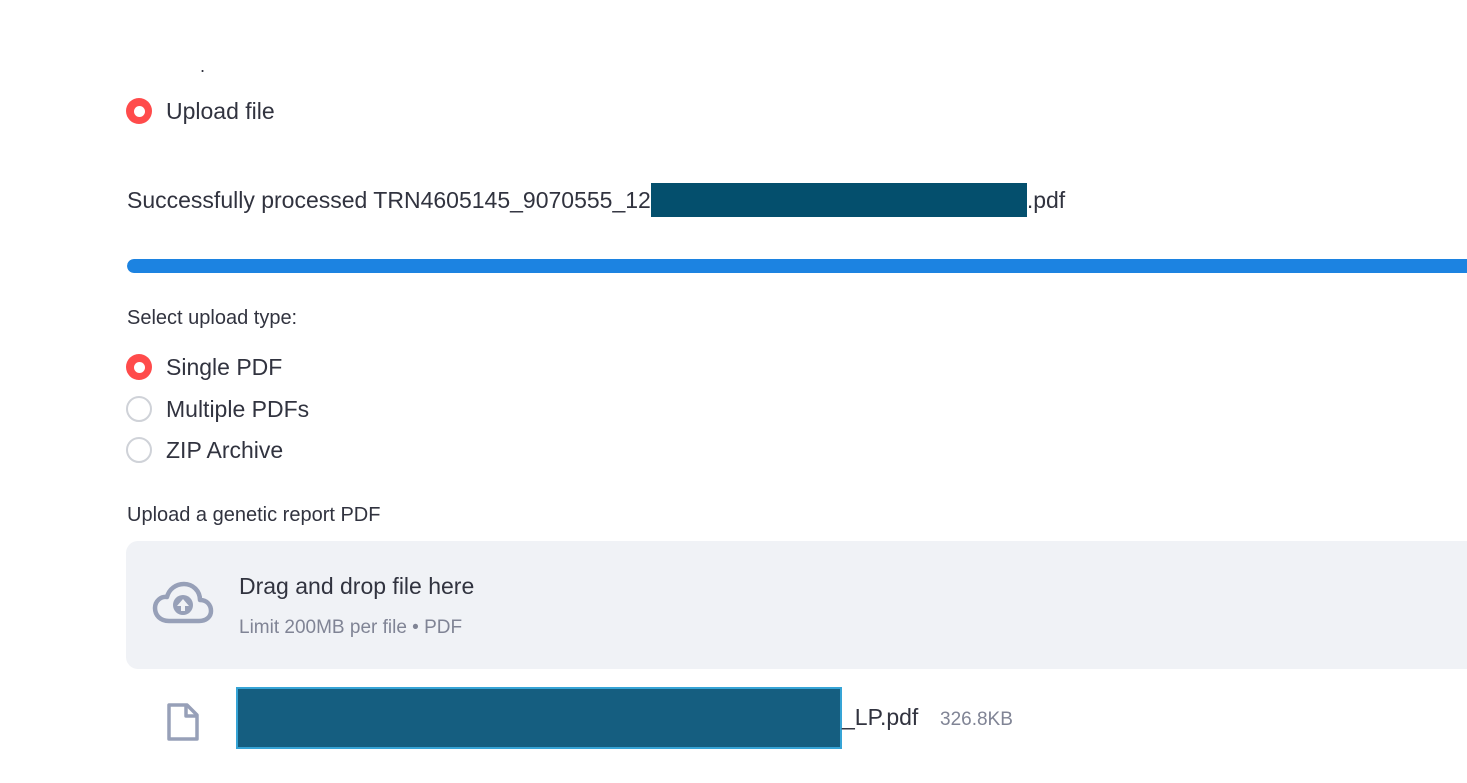 This screenshot has height=783, width=1467. What do you see at coordinates (220, 110) in the screenshot?
I see `radio-label: Upload file` at bounding box center [220, 110].